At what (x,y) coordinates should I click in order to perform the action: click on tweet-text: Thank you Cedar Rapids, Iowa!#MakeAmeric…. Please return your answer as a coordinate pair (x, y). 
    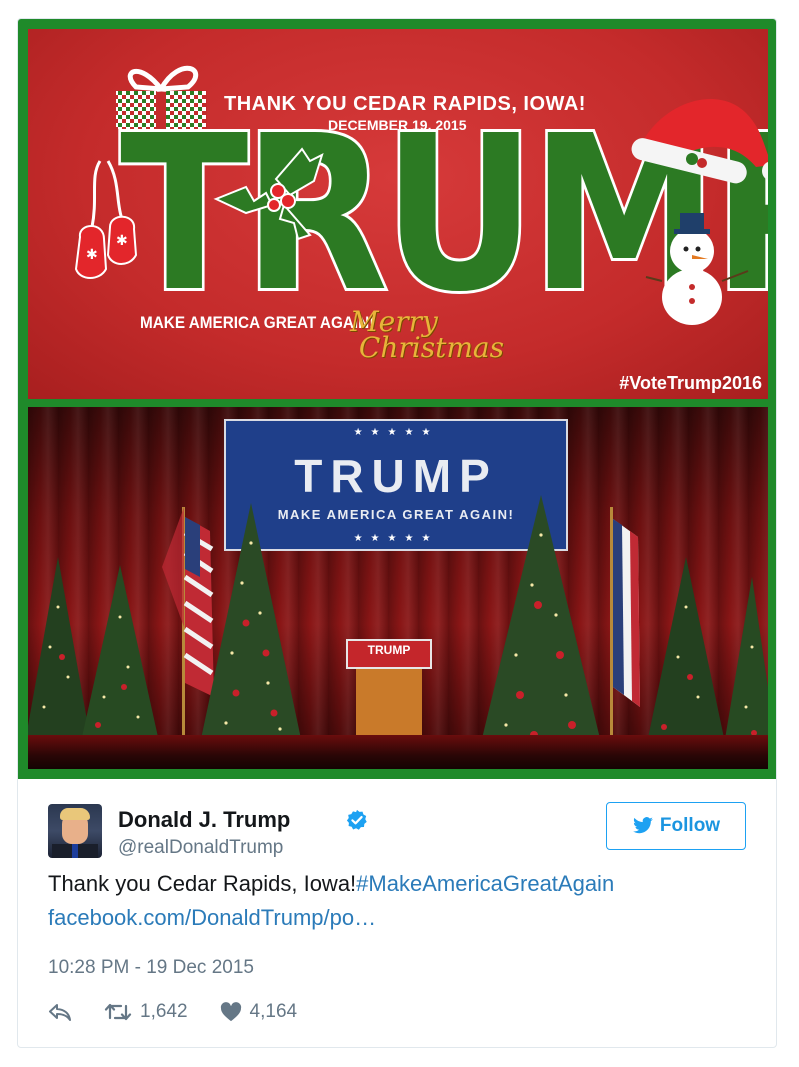
    Looking at the image, I should click on (398, 901).